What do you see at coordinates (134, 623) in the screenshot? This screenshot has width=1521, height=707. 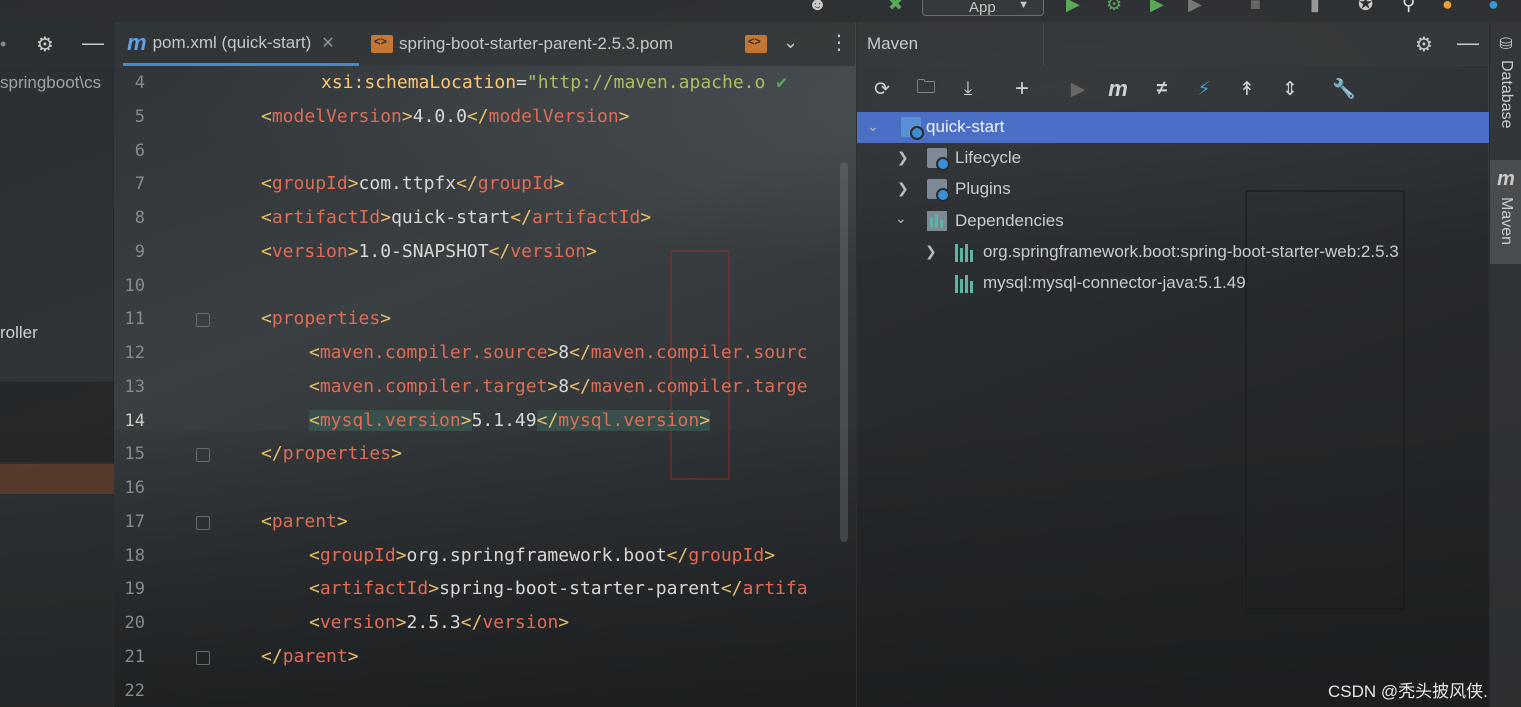 I see `line-number: 20` at bounding box center [134, 623].